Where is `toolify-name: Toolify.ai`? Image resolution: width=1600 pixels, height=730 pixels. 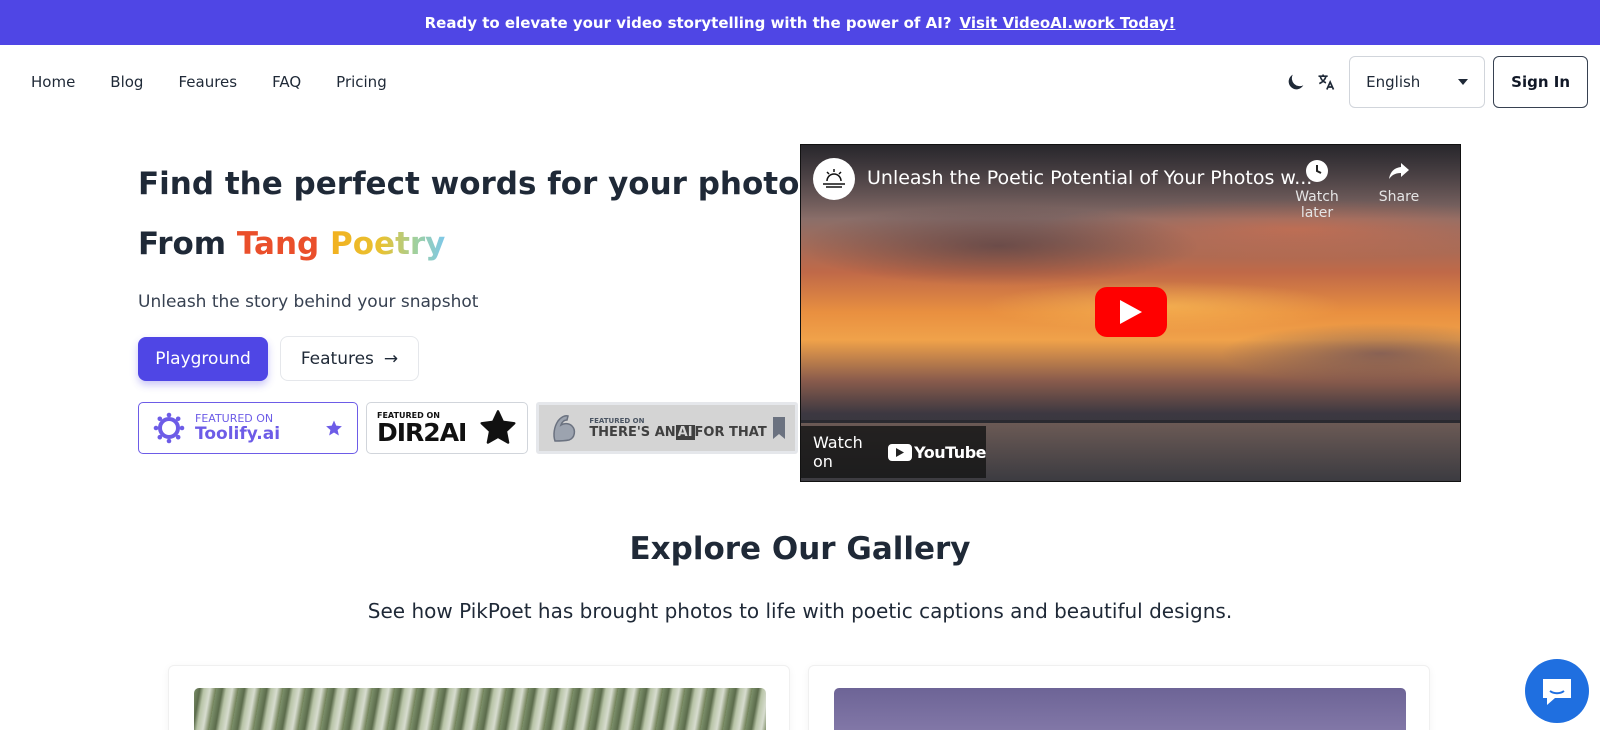 toolify-name: Toolify.ai is located at coordinates (238, 433).